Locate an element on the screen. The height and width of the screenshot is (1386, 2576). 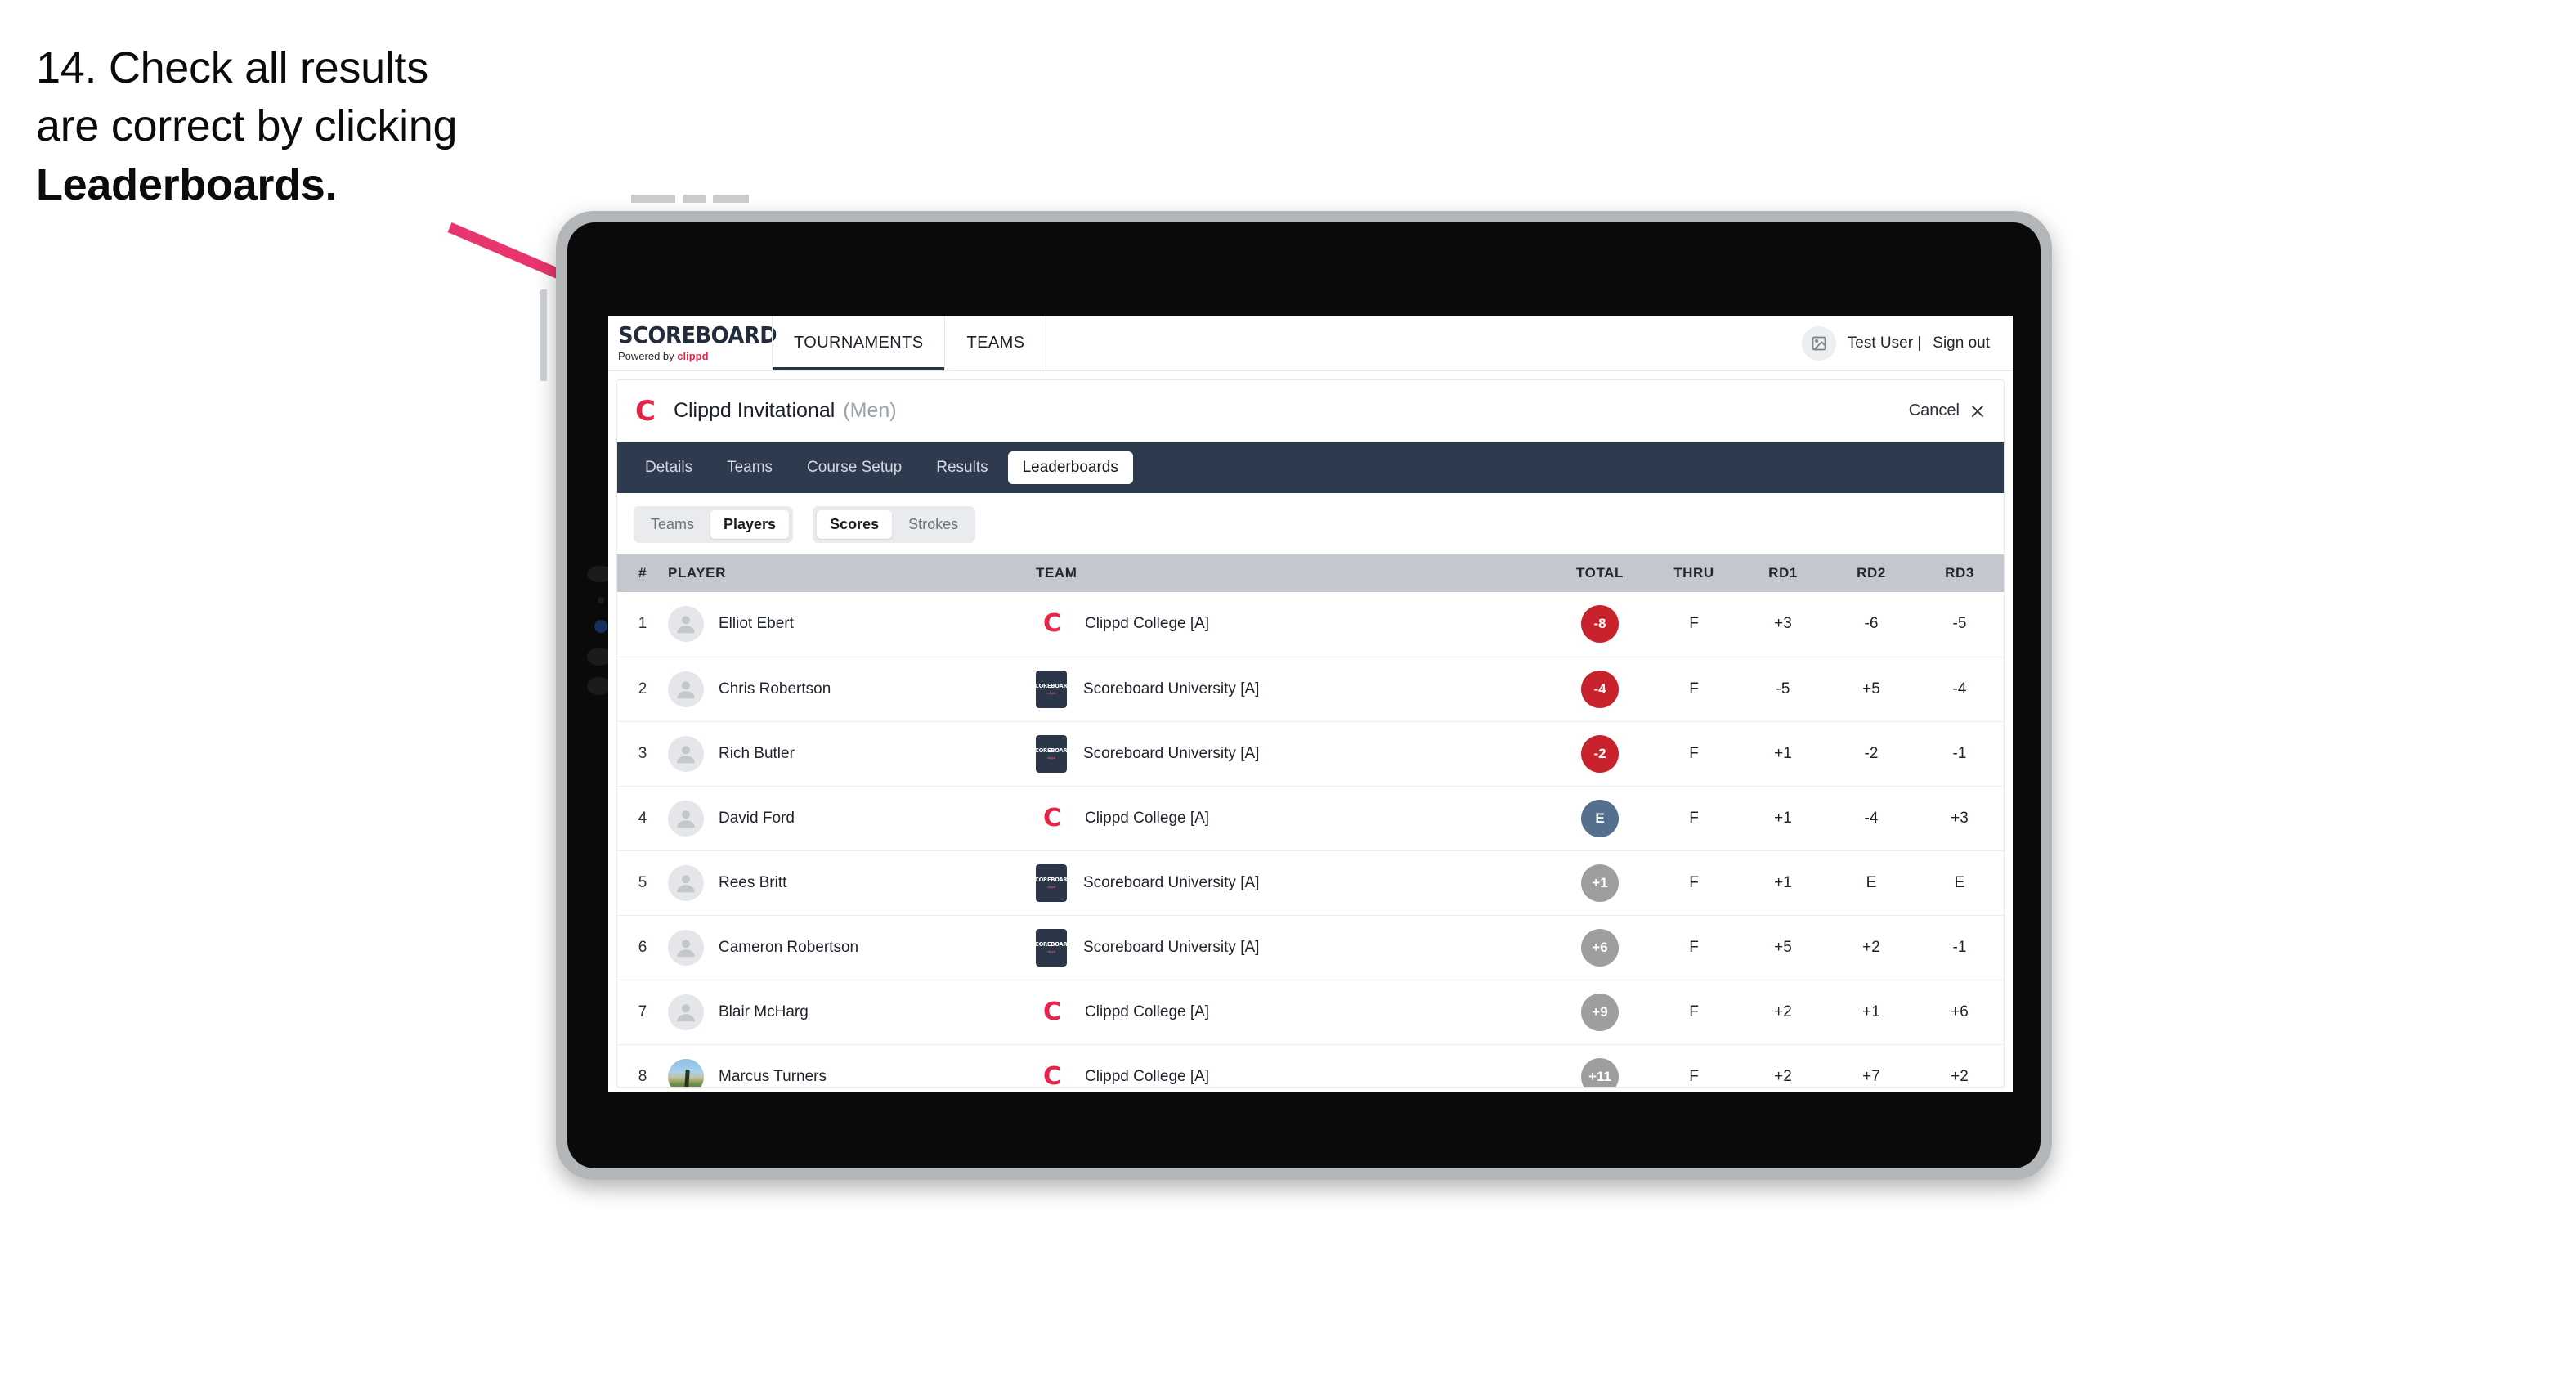
header-user-area: Test User | Sign out is located at coordinates (1907, 343).